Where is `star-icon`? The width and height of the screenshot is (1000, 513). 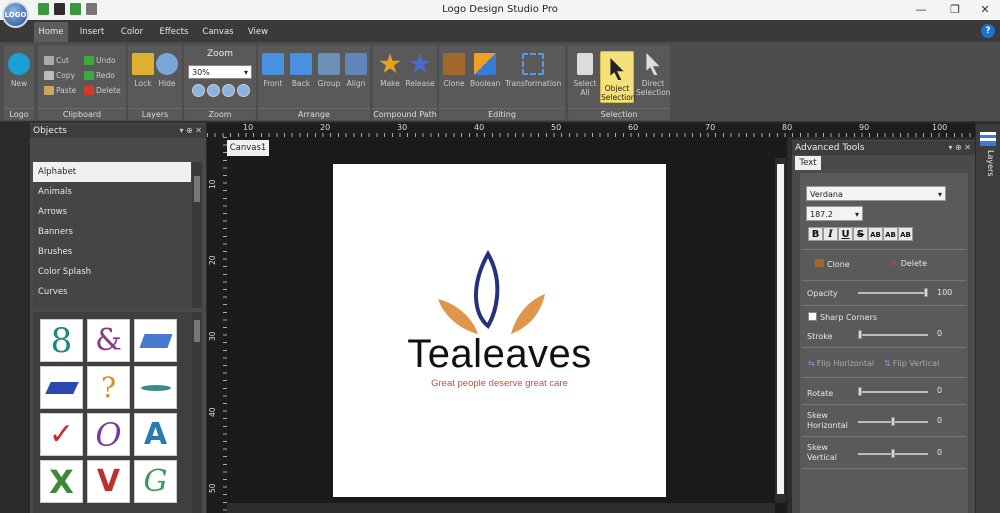 star-icon is located at coordinates (390, 63).